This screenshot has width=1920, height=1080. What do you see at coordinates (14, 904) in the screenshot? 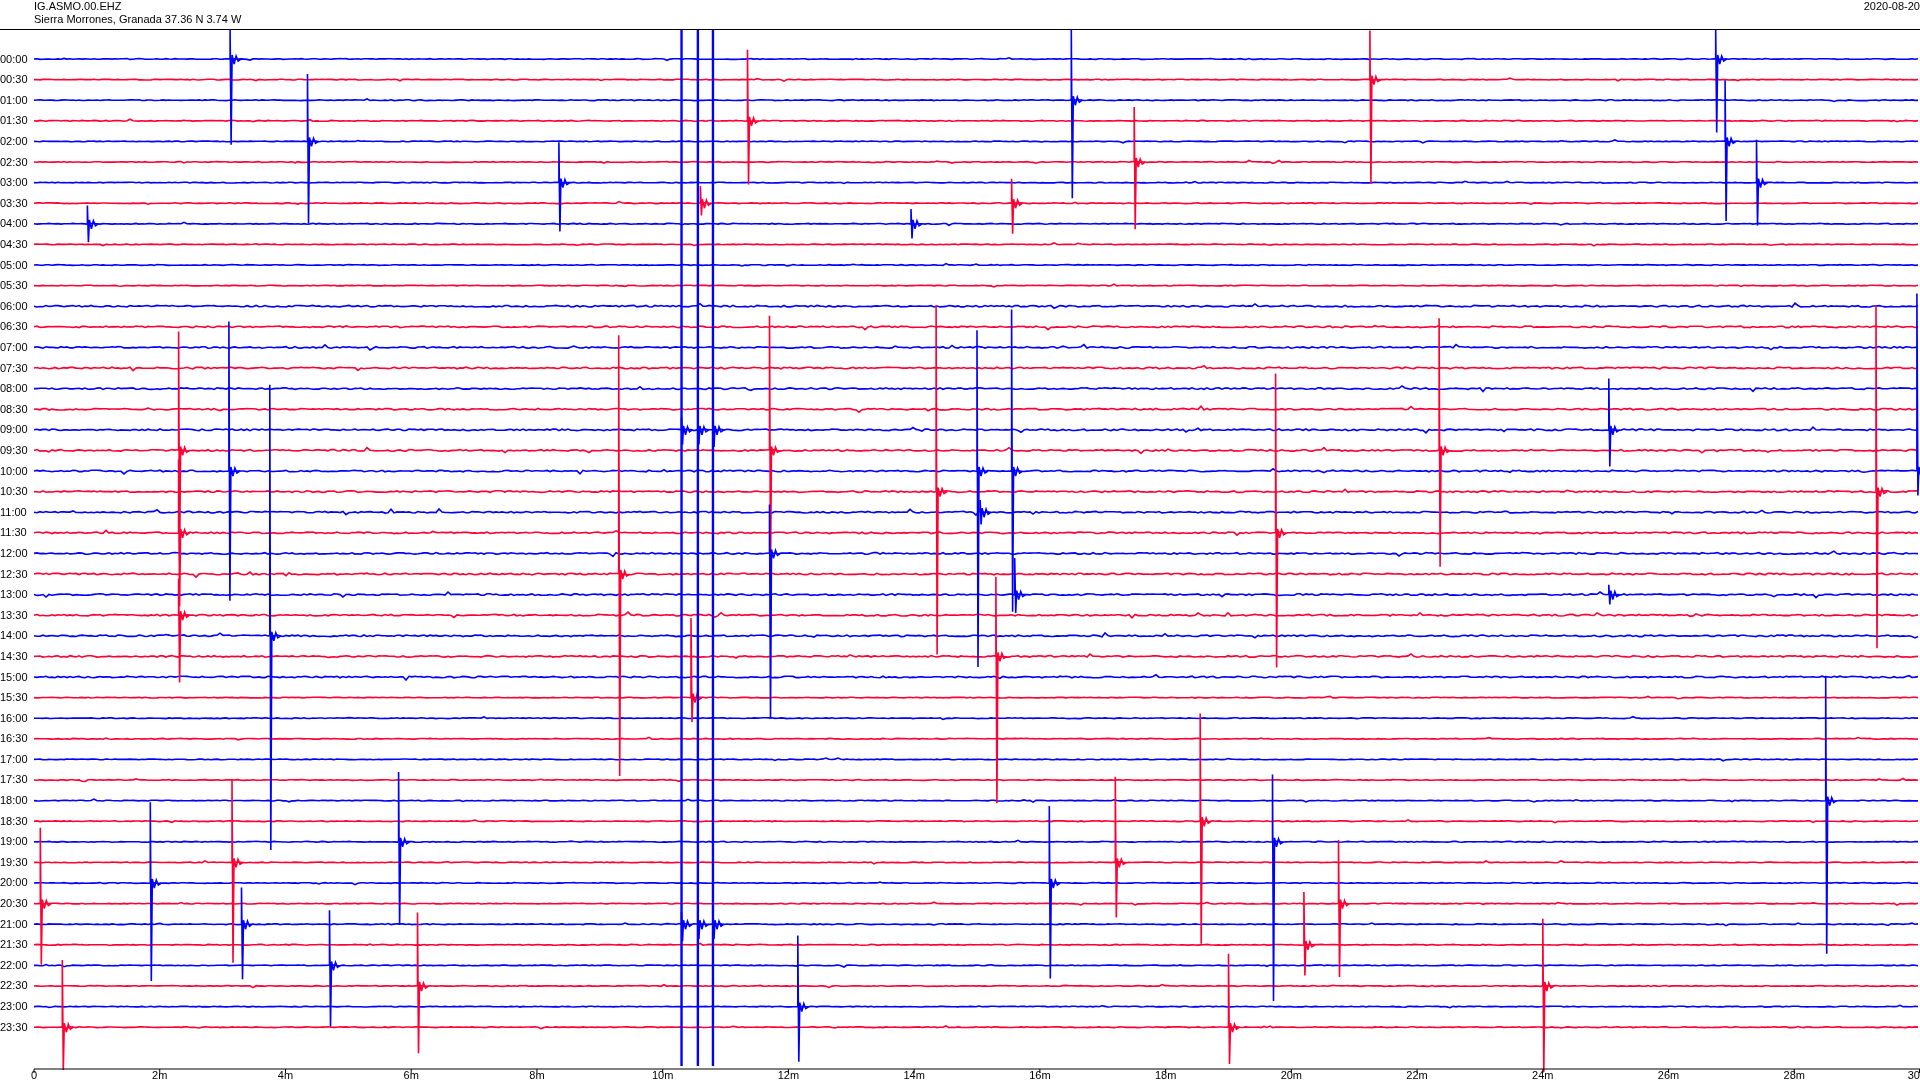
I see `time-label: 20:30` at bounding box center [14, 904].